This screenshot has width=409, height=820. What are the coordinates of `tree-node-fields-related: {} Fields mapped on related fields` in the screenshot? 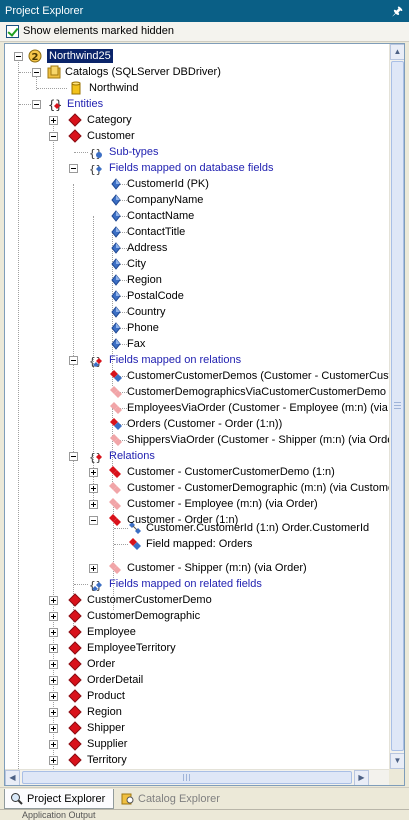 It's located at (198, 584).